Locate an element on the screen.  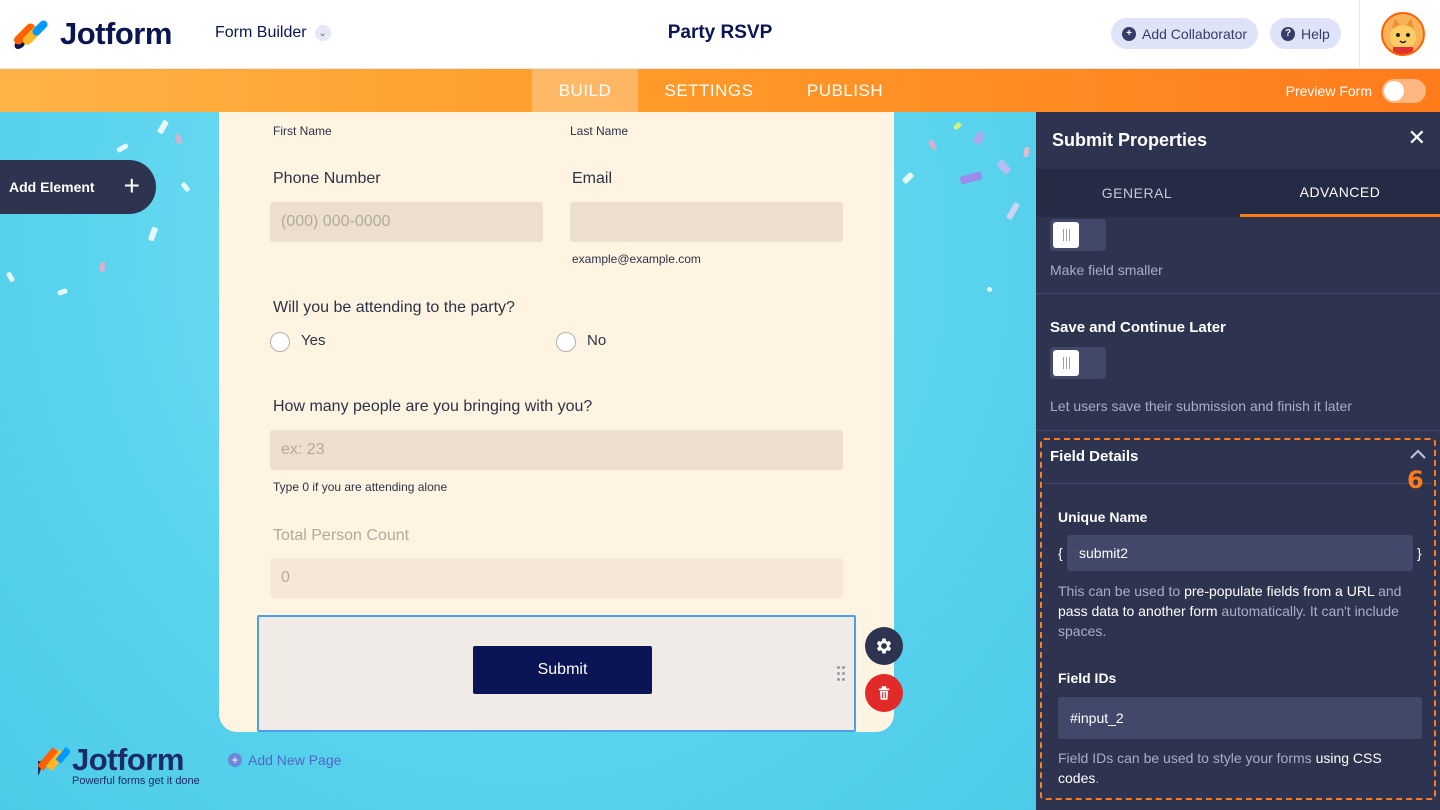
panel-header: Submit Properties ✕ is located at coordinates (1238, 140).